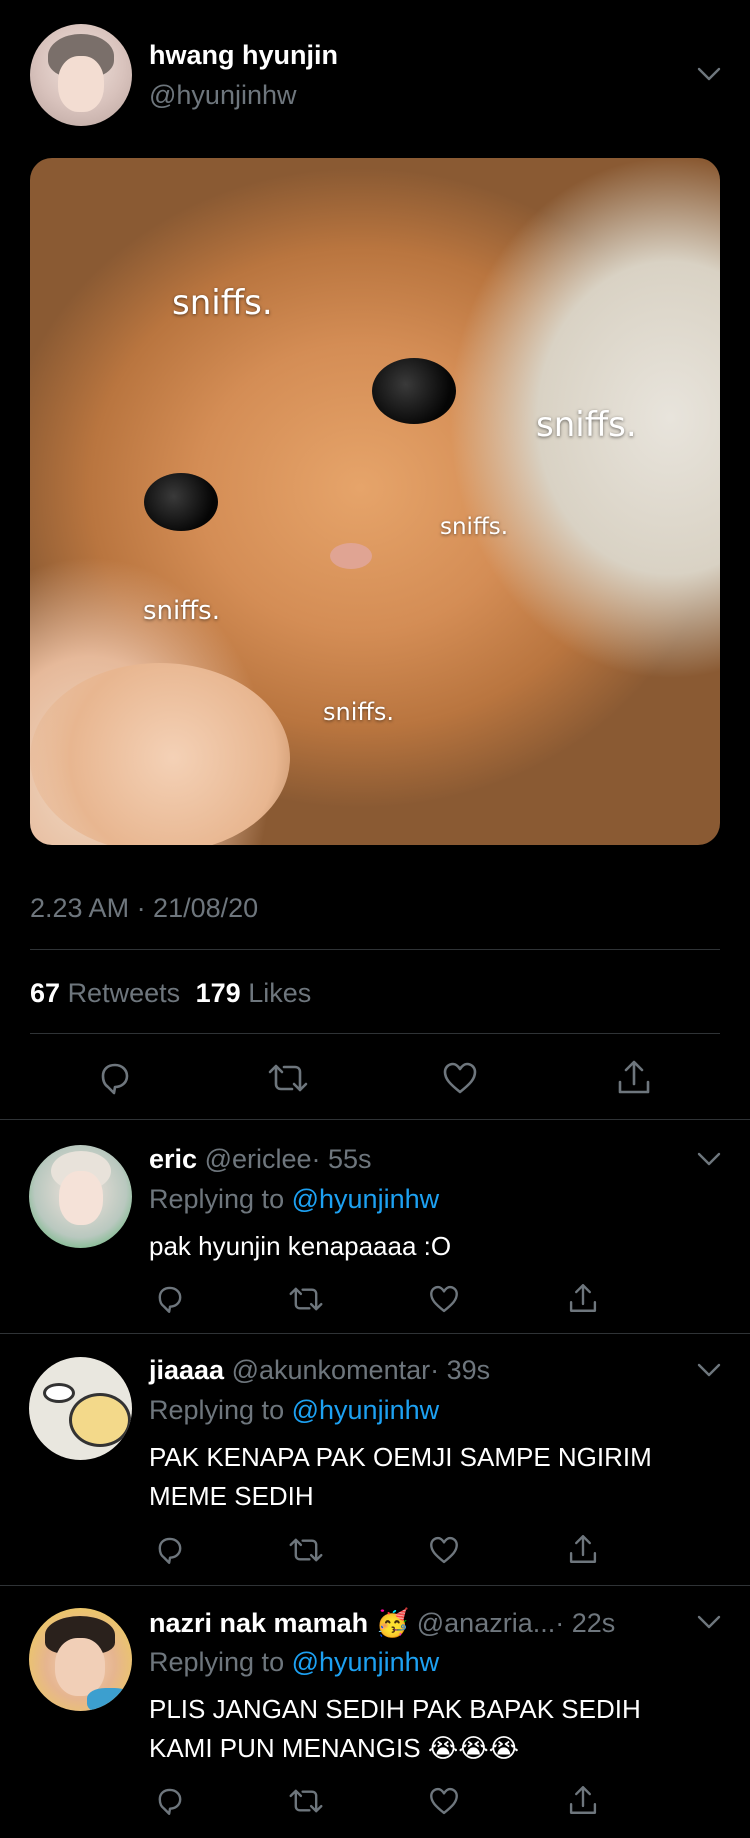 The height and width of the screenshot is (1838, 750). I want to click on reply-header: eric @ericlee· 55s, so click(260, 1159).